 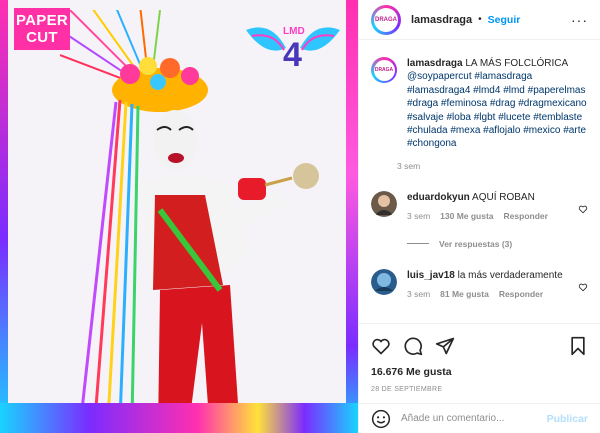 I want to click on view-replies-button: Ver respuestas (3), so click(x=497, y=244).